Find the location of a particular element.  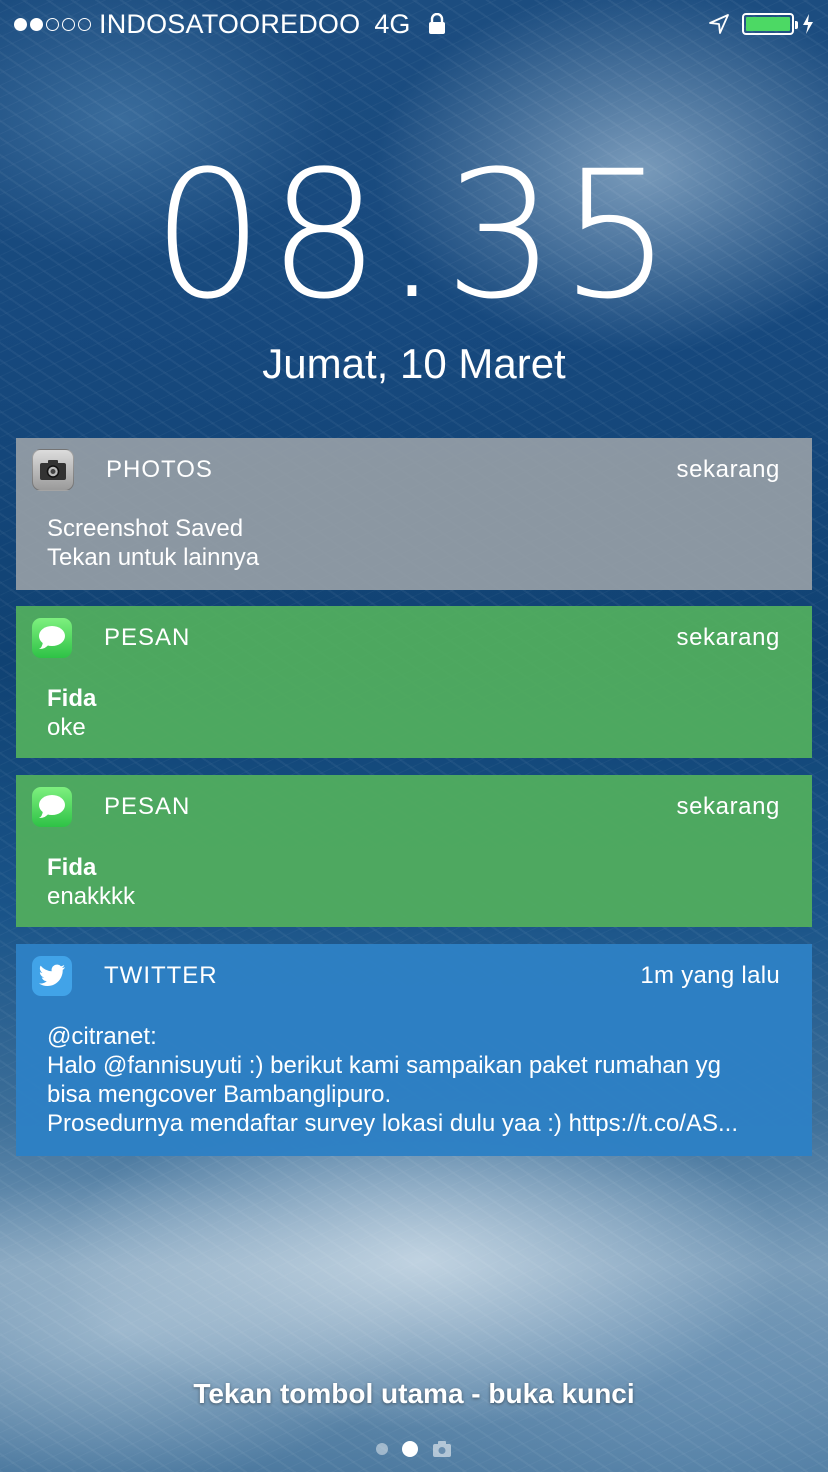

status-bar-right is located at coordinates (761, 24).